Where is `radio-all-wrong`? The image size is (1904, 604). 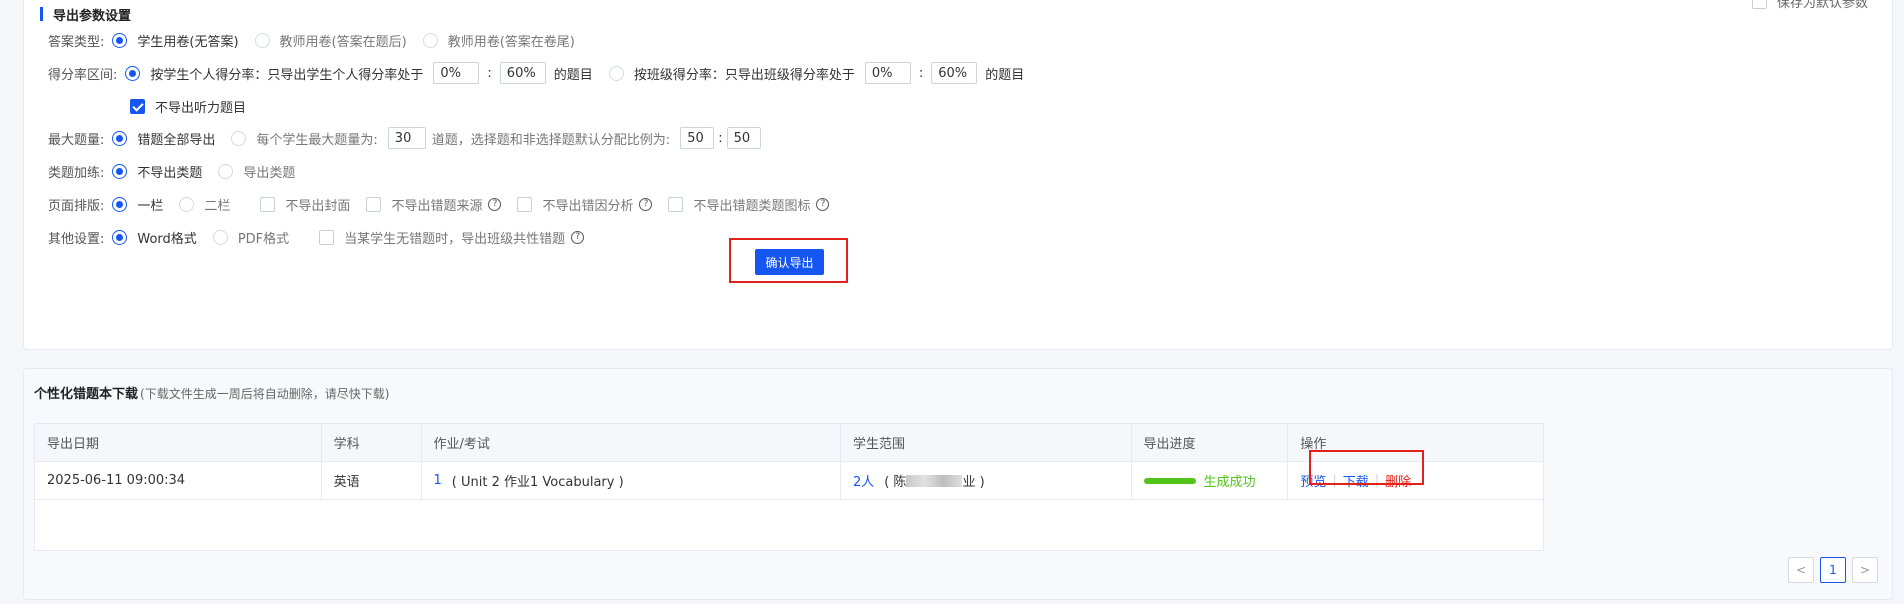
radio-all-wrong is located at coordinates (120, 138).